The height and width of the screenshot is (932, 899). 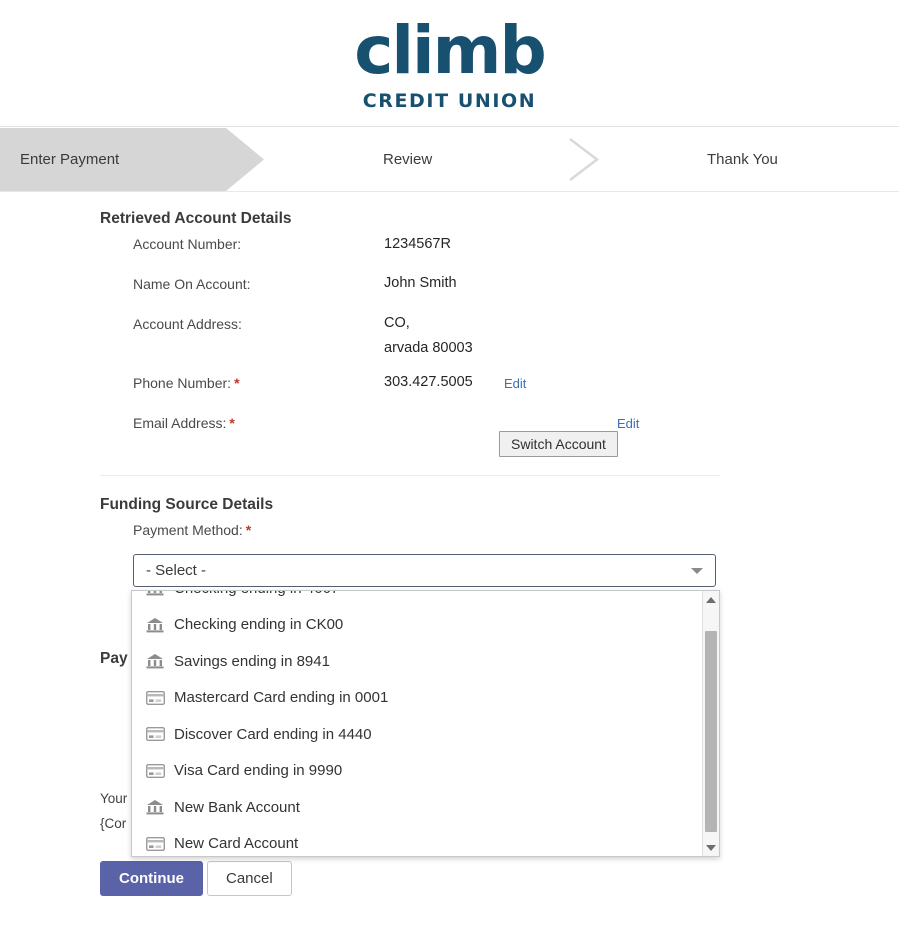 What do you see at coordinates (428, 348) in the screenshot?
I see `account-address-line2: arvada 80003` at bounding box center [428, 348].